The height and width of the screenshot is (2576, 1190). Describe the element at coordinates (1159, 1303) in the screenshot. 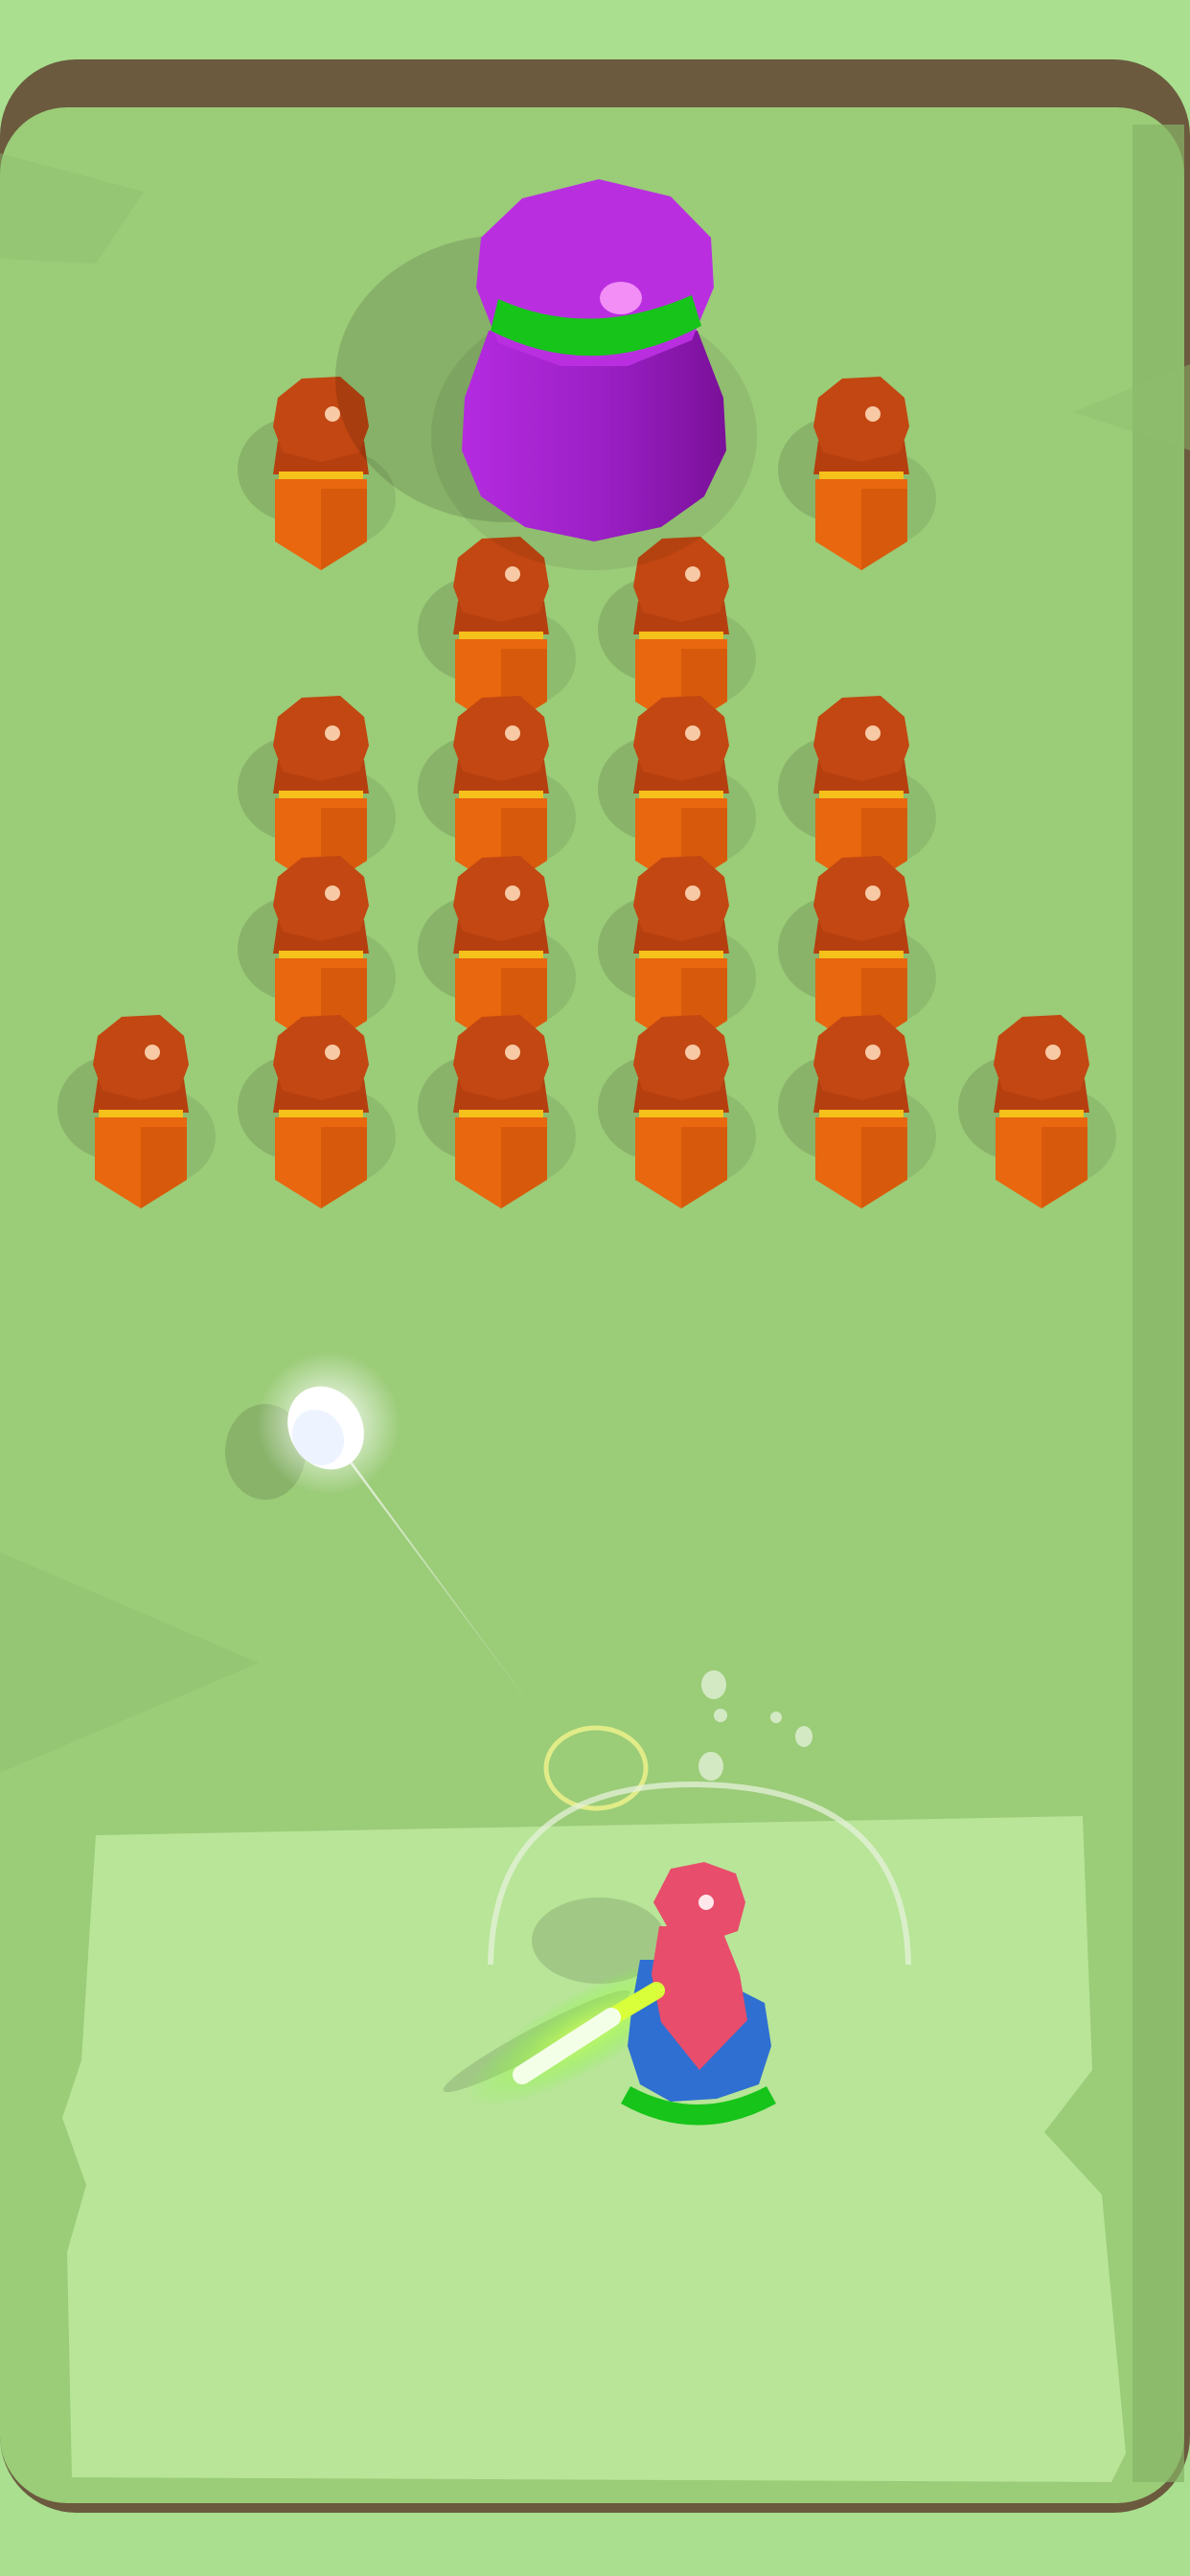

I see `arena-right-wall` at that location.